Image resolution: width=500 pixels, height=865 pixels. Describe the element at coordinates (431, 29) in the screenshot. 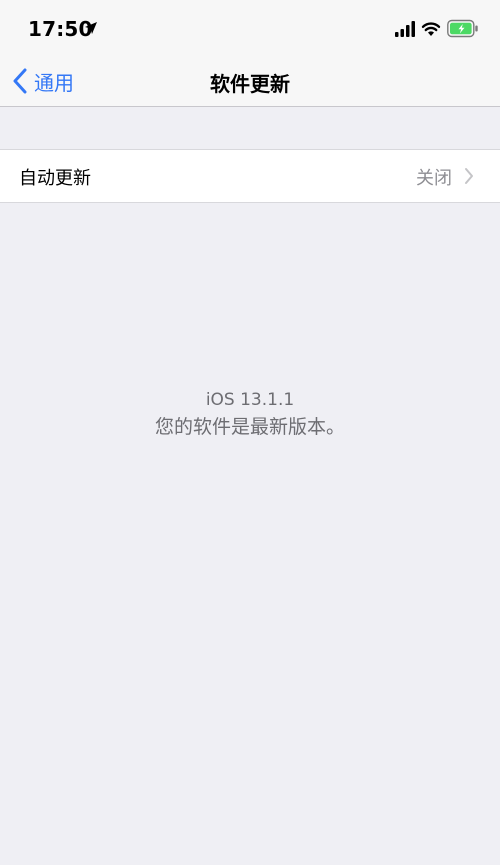

I see `wifi-icon` at that location.